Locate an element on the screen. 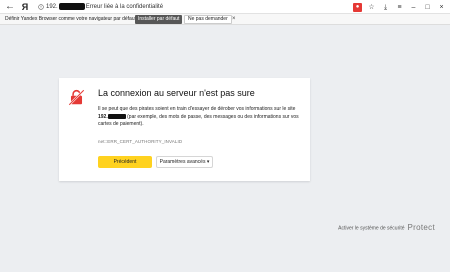 The width and height of the screenshot is (450, 272). warning-icon is located at coordinates (41, 7).